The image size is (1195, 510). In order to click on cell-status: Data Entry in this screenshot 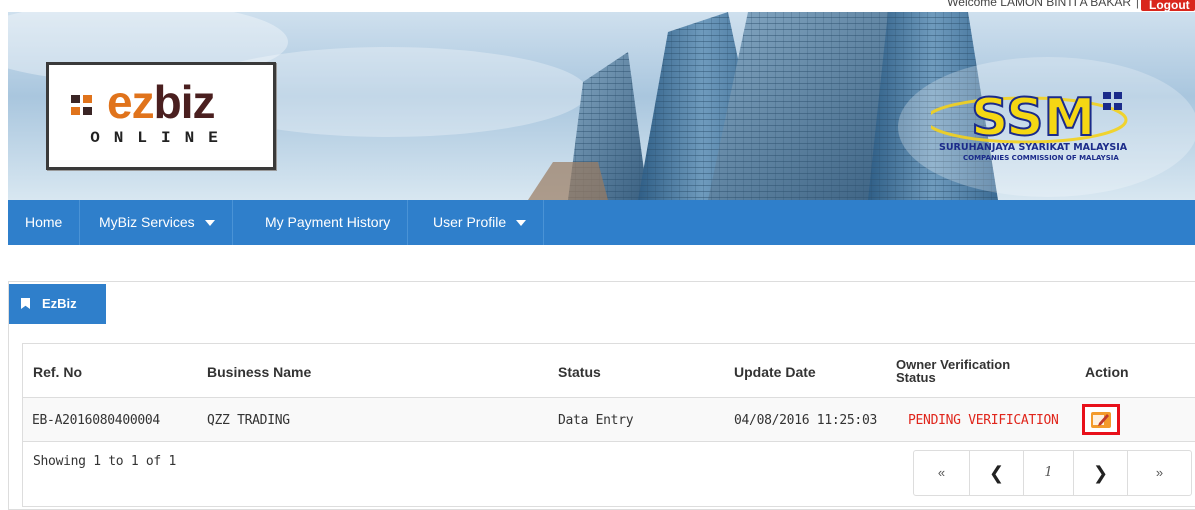, I will do `click(596, 420)`.